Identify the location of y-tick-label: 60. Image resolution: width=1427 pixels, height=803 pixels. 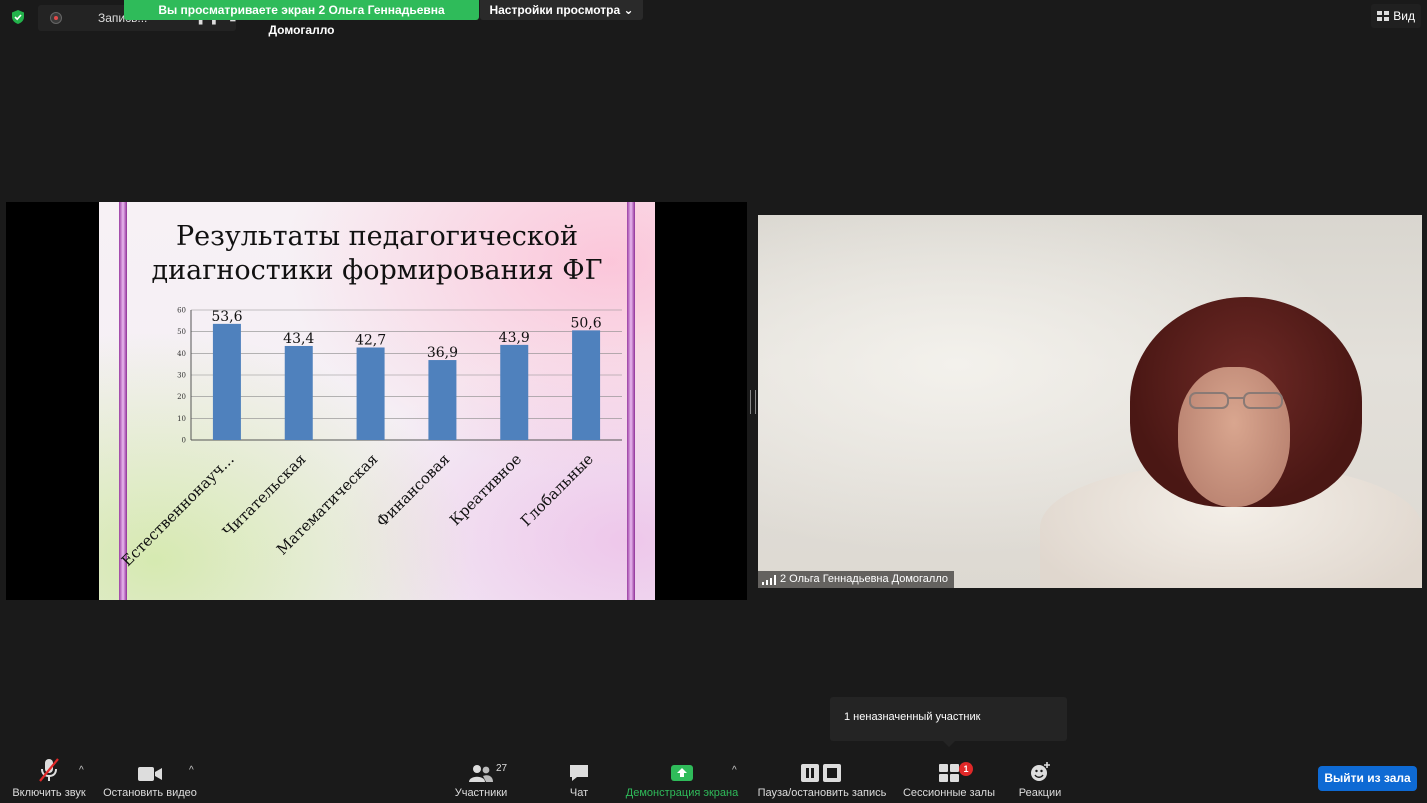
(181, 311).